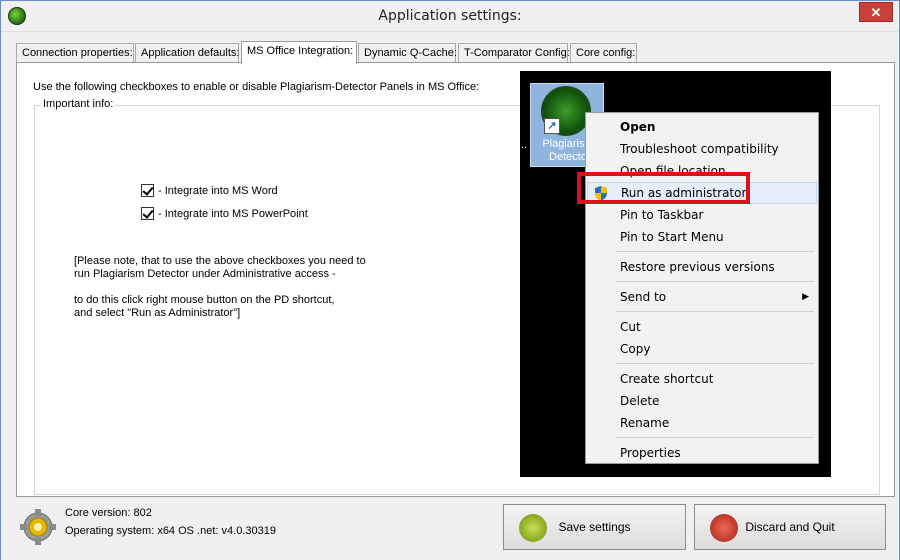  Describe the element at coordinates (643, 297) in the screenshot. I see `menu-item-send-to-label: Send to` at that location.